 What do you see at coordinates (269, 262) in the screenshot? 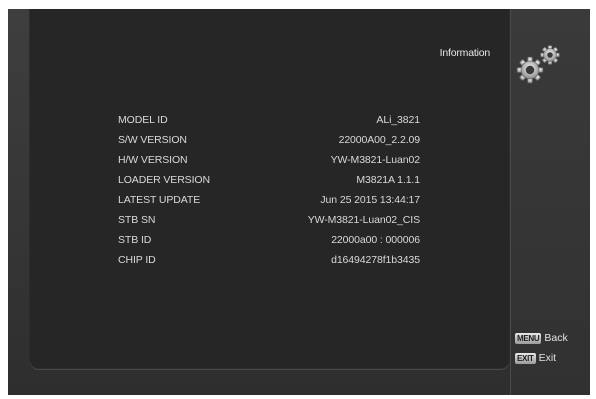
I see `info-row-chip-id: CHIP ID d16494278f1b3435` at bounding box center [269, 262].